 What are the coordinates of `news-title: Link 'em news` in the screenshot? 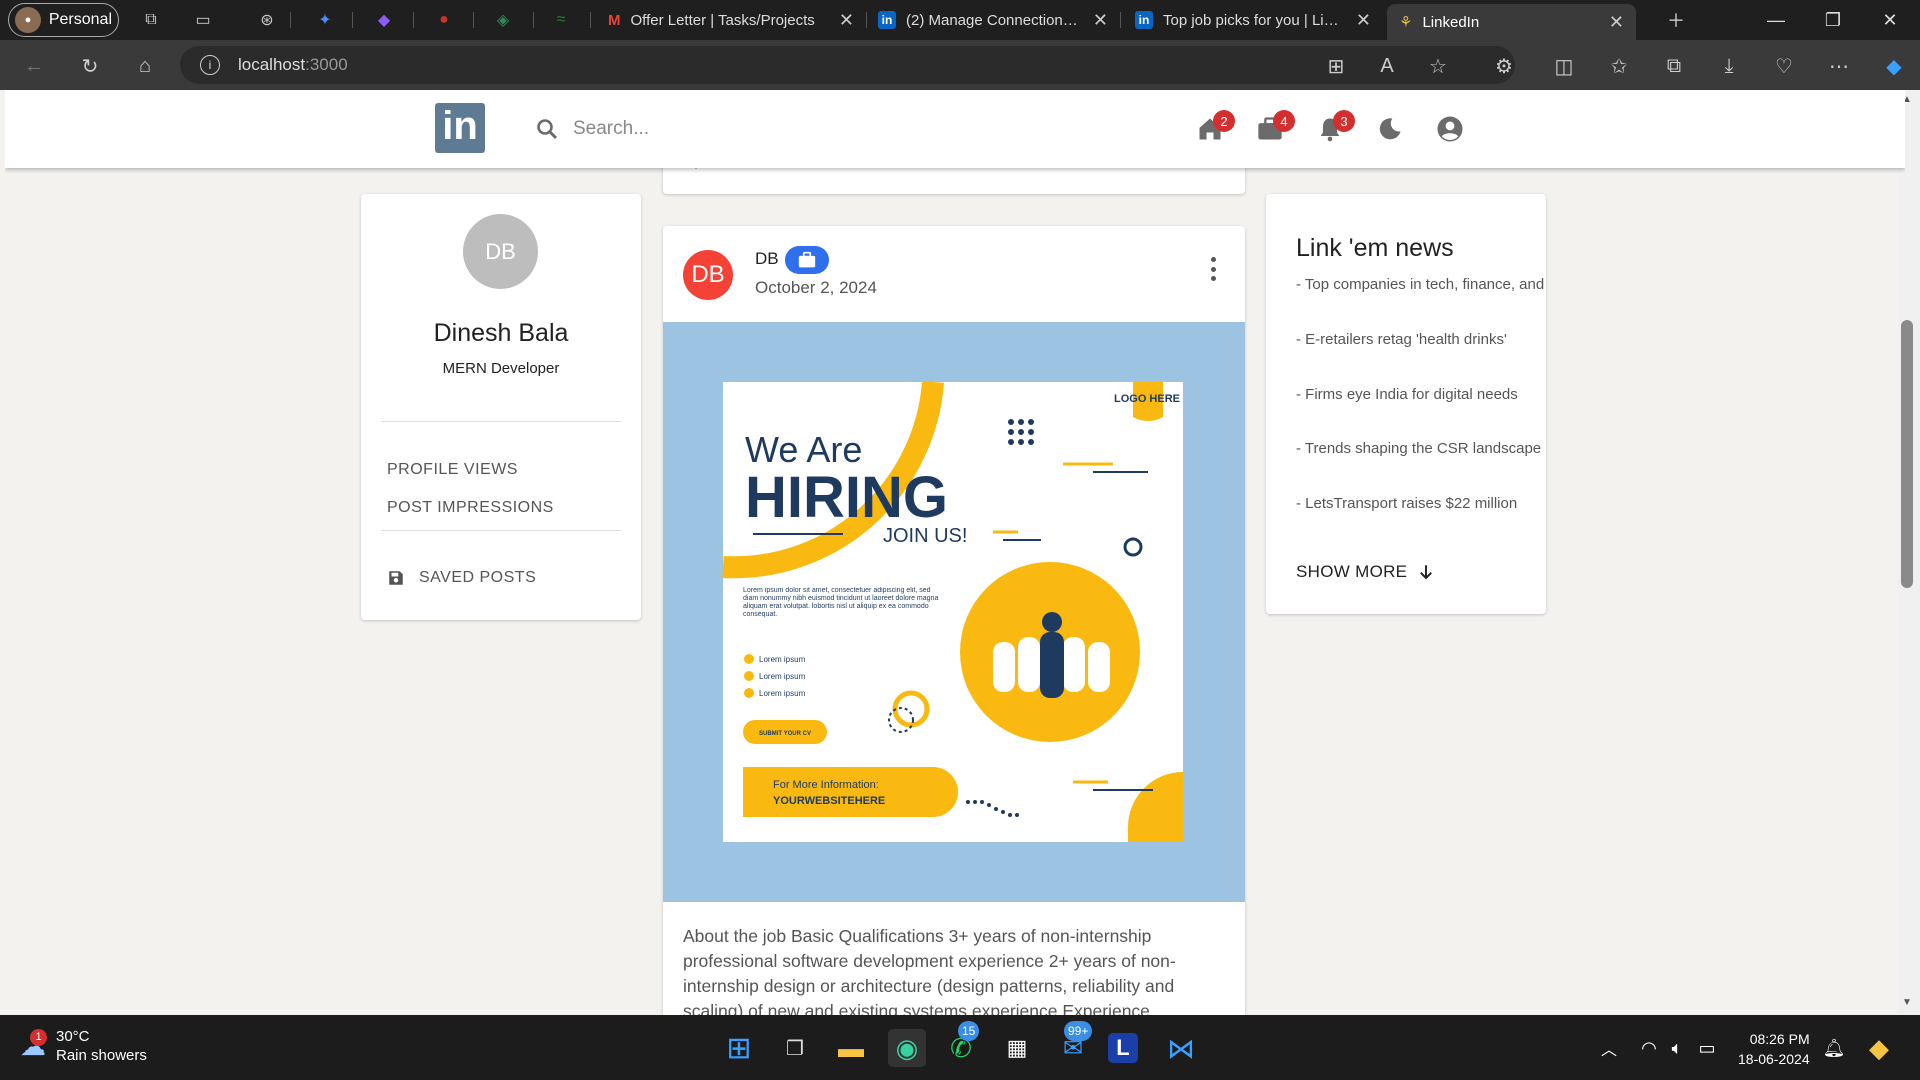 It's located at (1375, 248).